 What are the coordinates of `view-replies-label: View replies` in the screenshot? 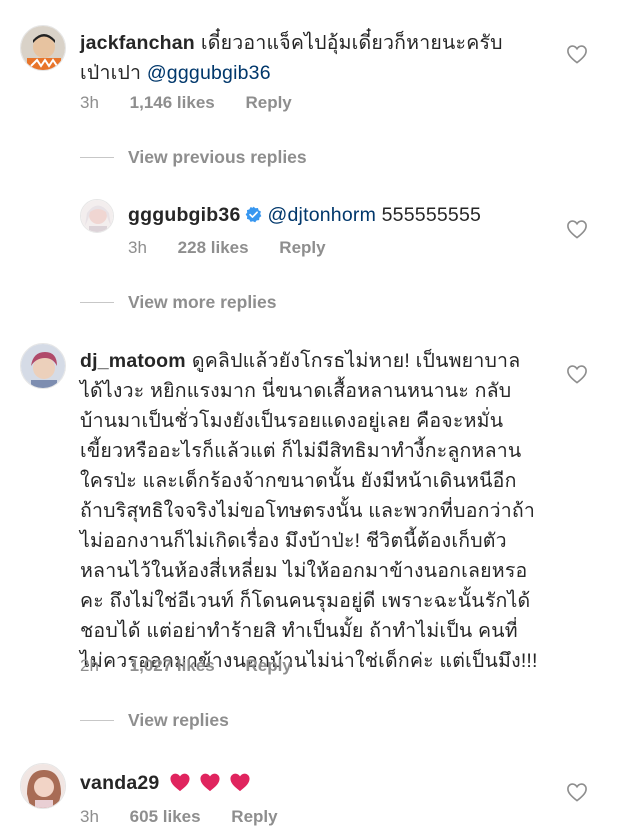 It's located at (178, 720).